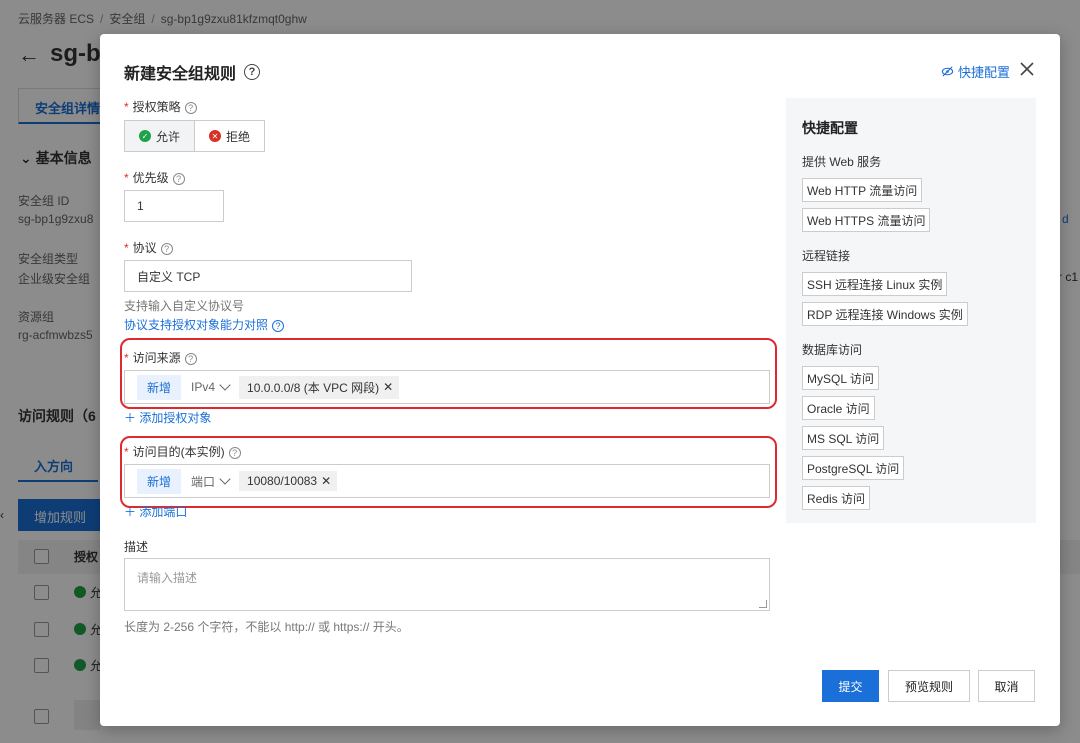 The width and height of the screenshot is (1080, 743). What do you see at coordinates (148, 247) in the screenshot?
I see `protocol-label: * 协议?` at bounding box center [148, 247].